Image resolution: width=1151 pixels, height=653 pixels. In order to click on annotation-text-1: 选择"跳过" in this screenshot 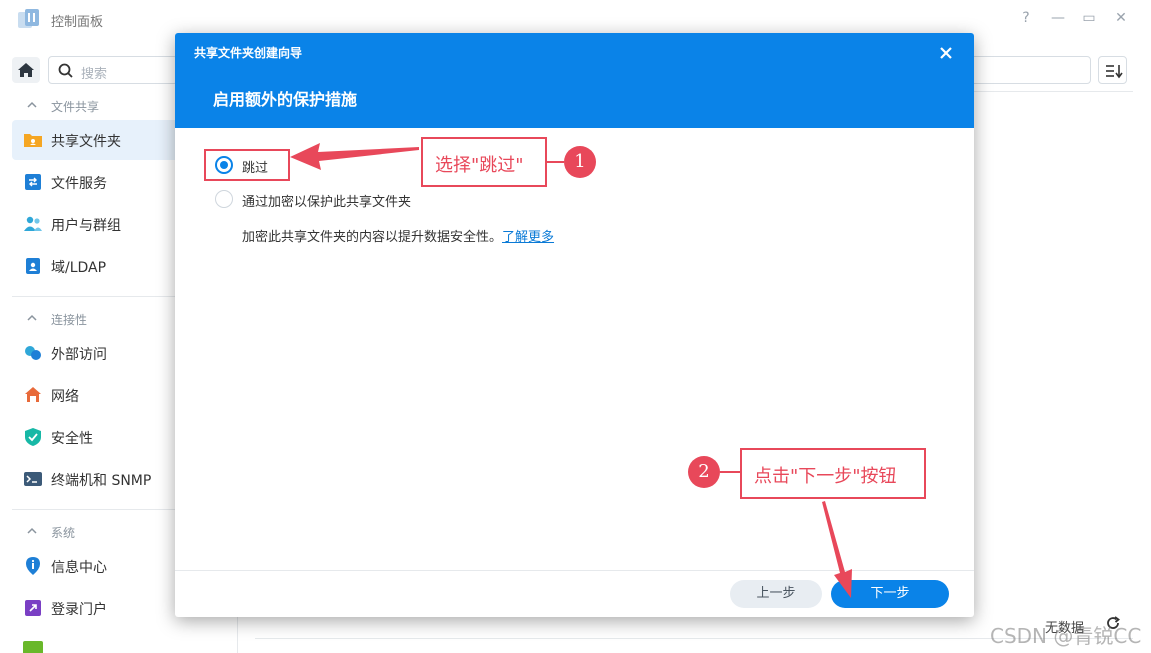, I will do `click(479, 165)`.